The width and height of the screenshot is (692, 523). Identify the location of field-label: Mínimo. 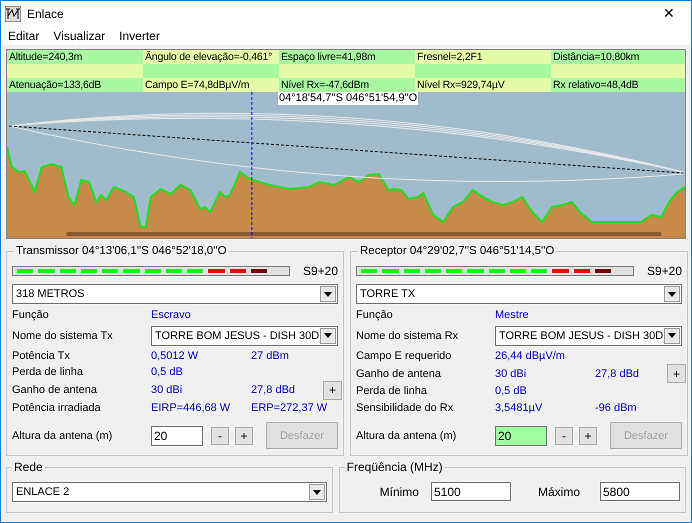
(399, 492).